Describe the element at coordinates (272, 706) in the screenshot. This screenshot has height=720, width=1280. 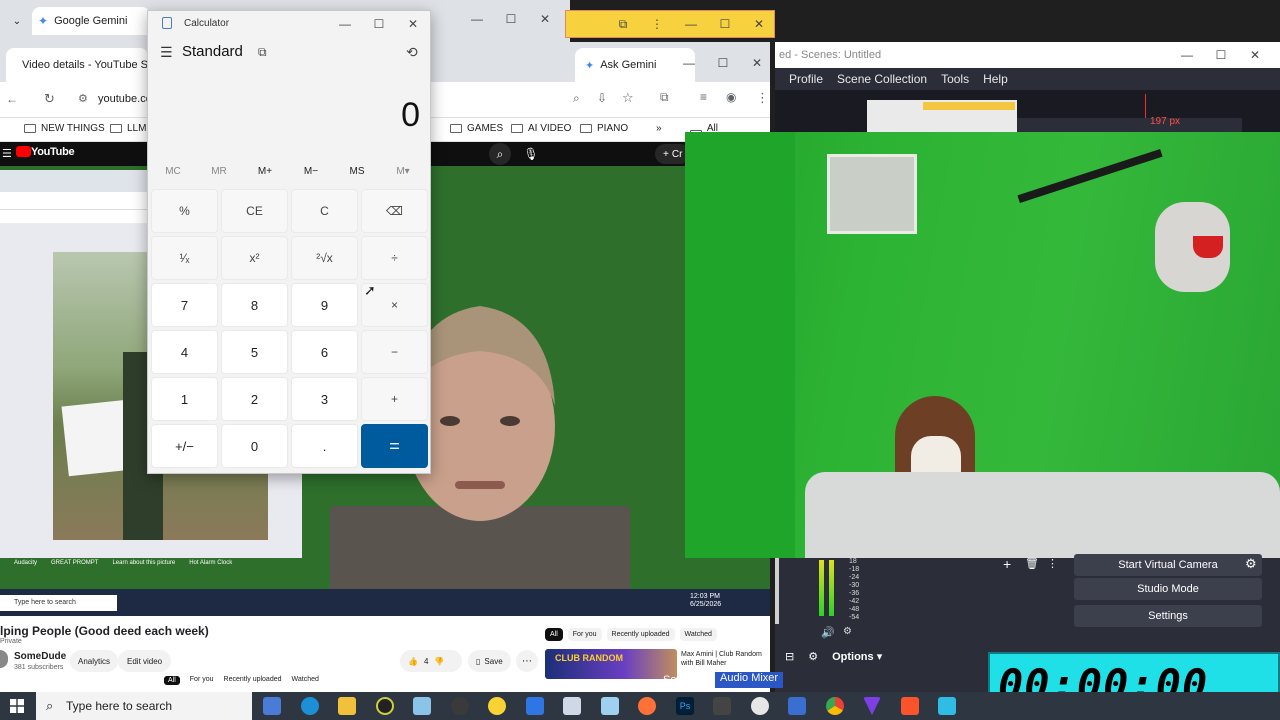
I see `calculator-taskbar-icon` at that location.